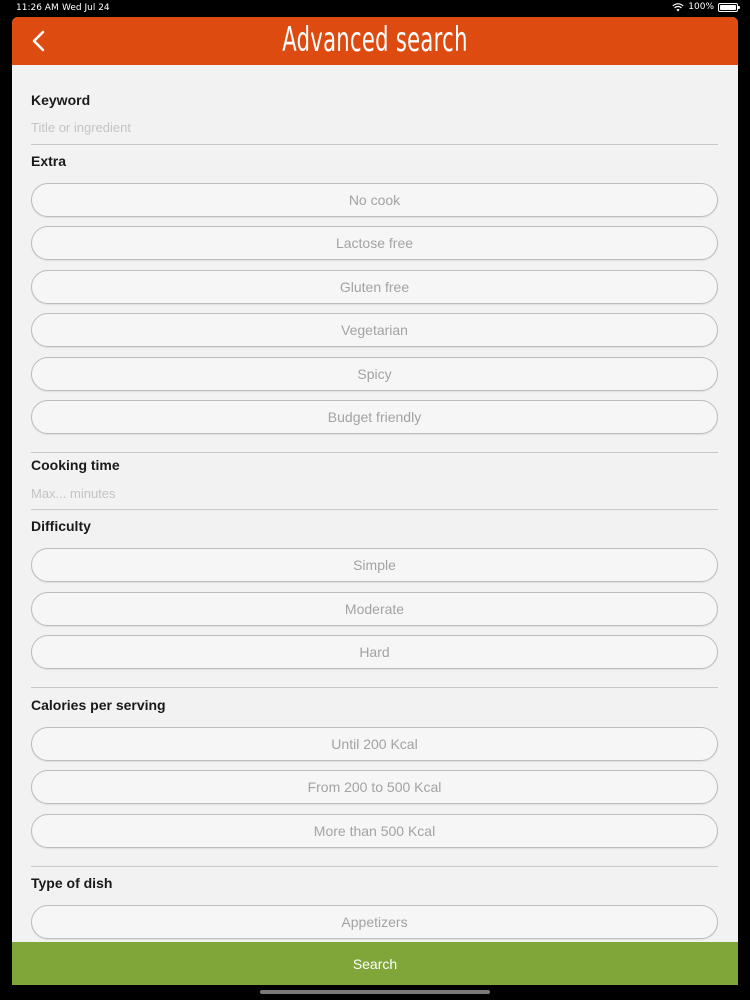  Describe the element at coordinates (98, 705) in the screenshot. I see `calories-label: Calories per serving` at that location.